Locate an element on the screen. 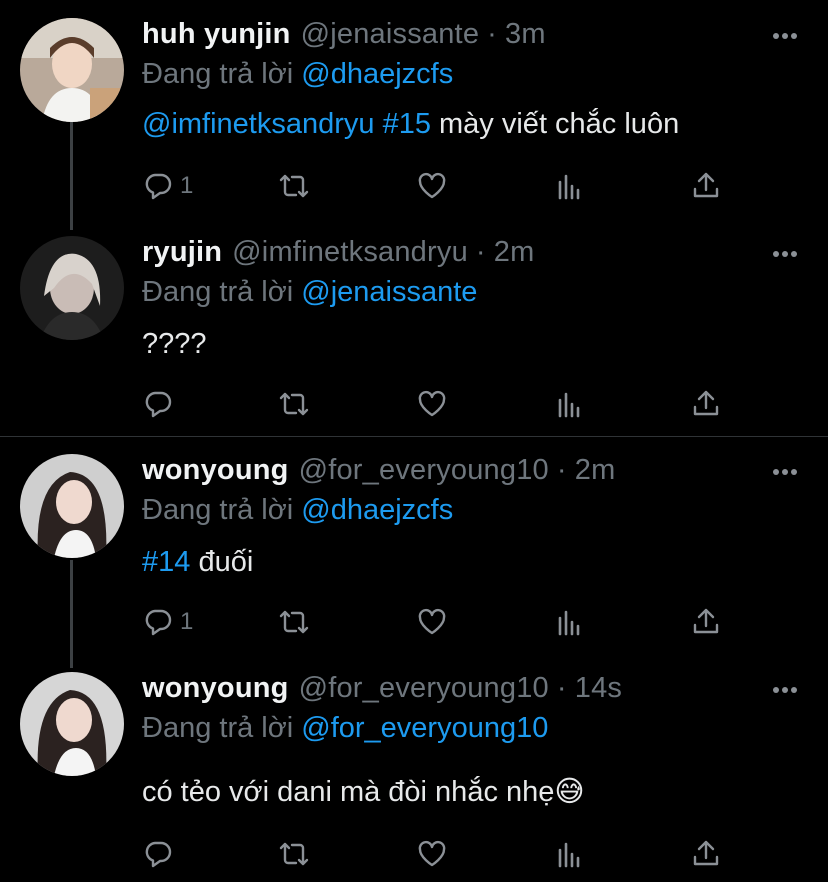  reply-to-link: @for_everyoung10 is located at coordinates (424, 728).